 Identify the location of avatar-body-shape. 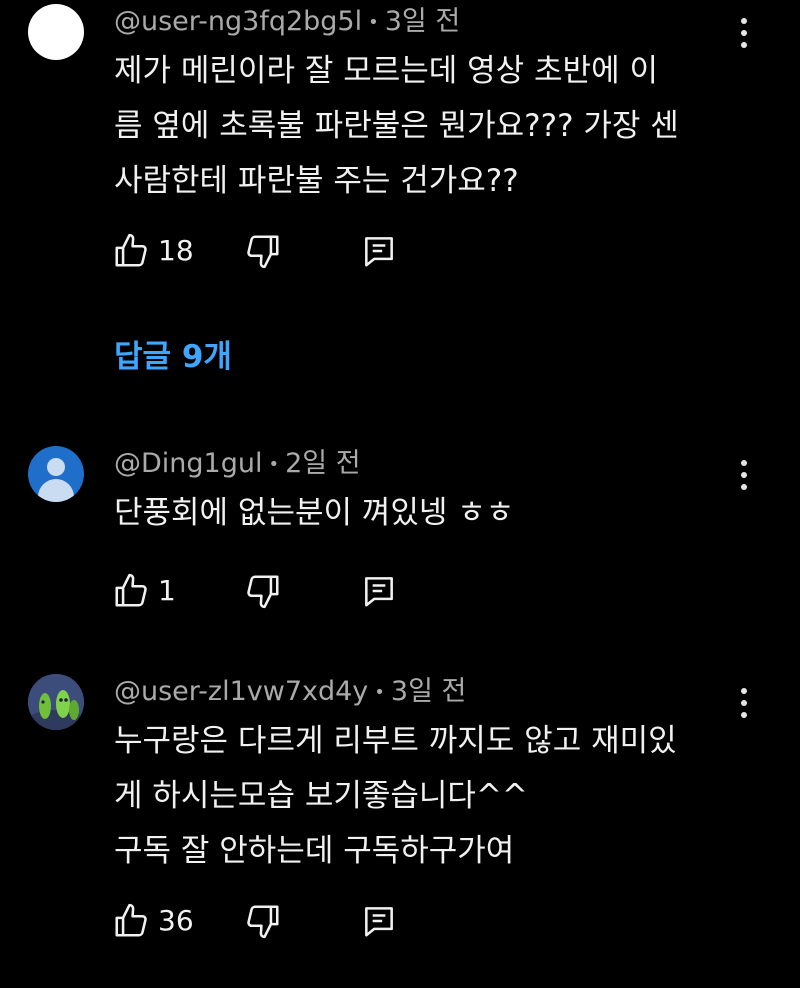
(56, 490).